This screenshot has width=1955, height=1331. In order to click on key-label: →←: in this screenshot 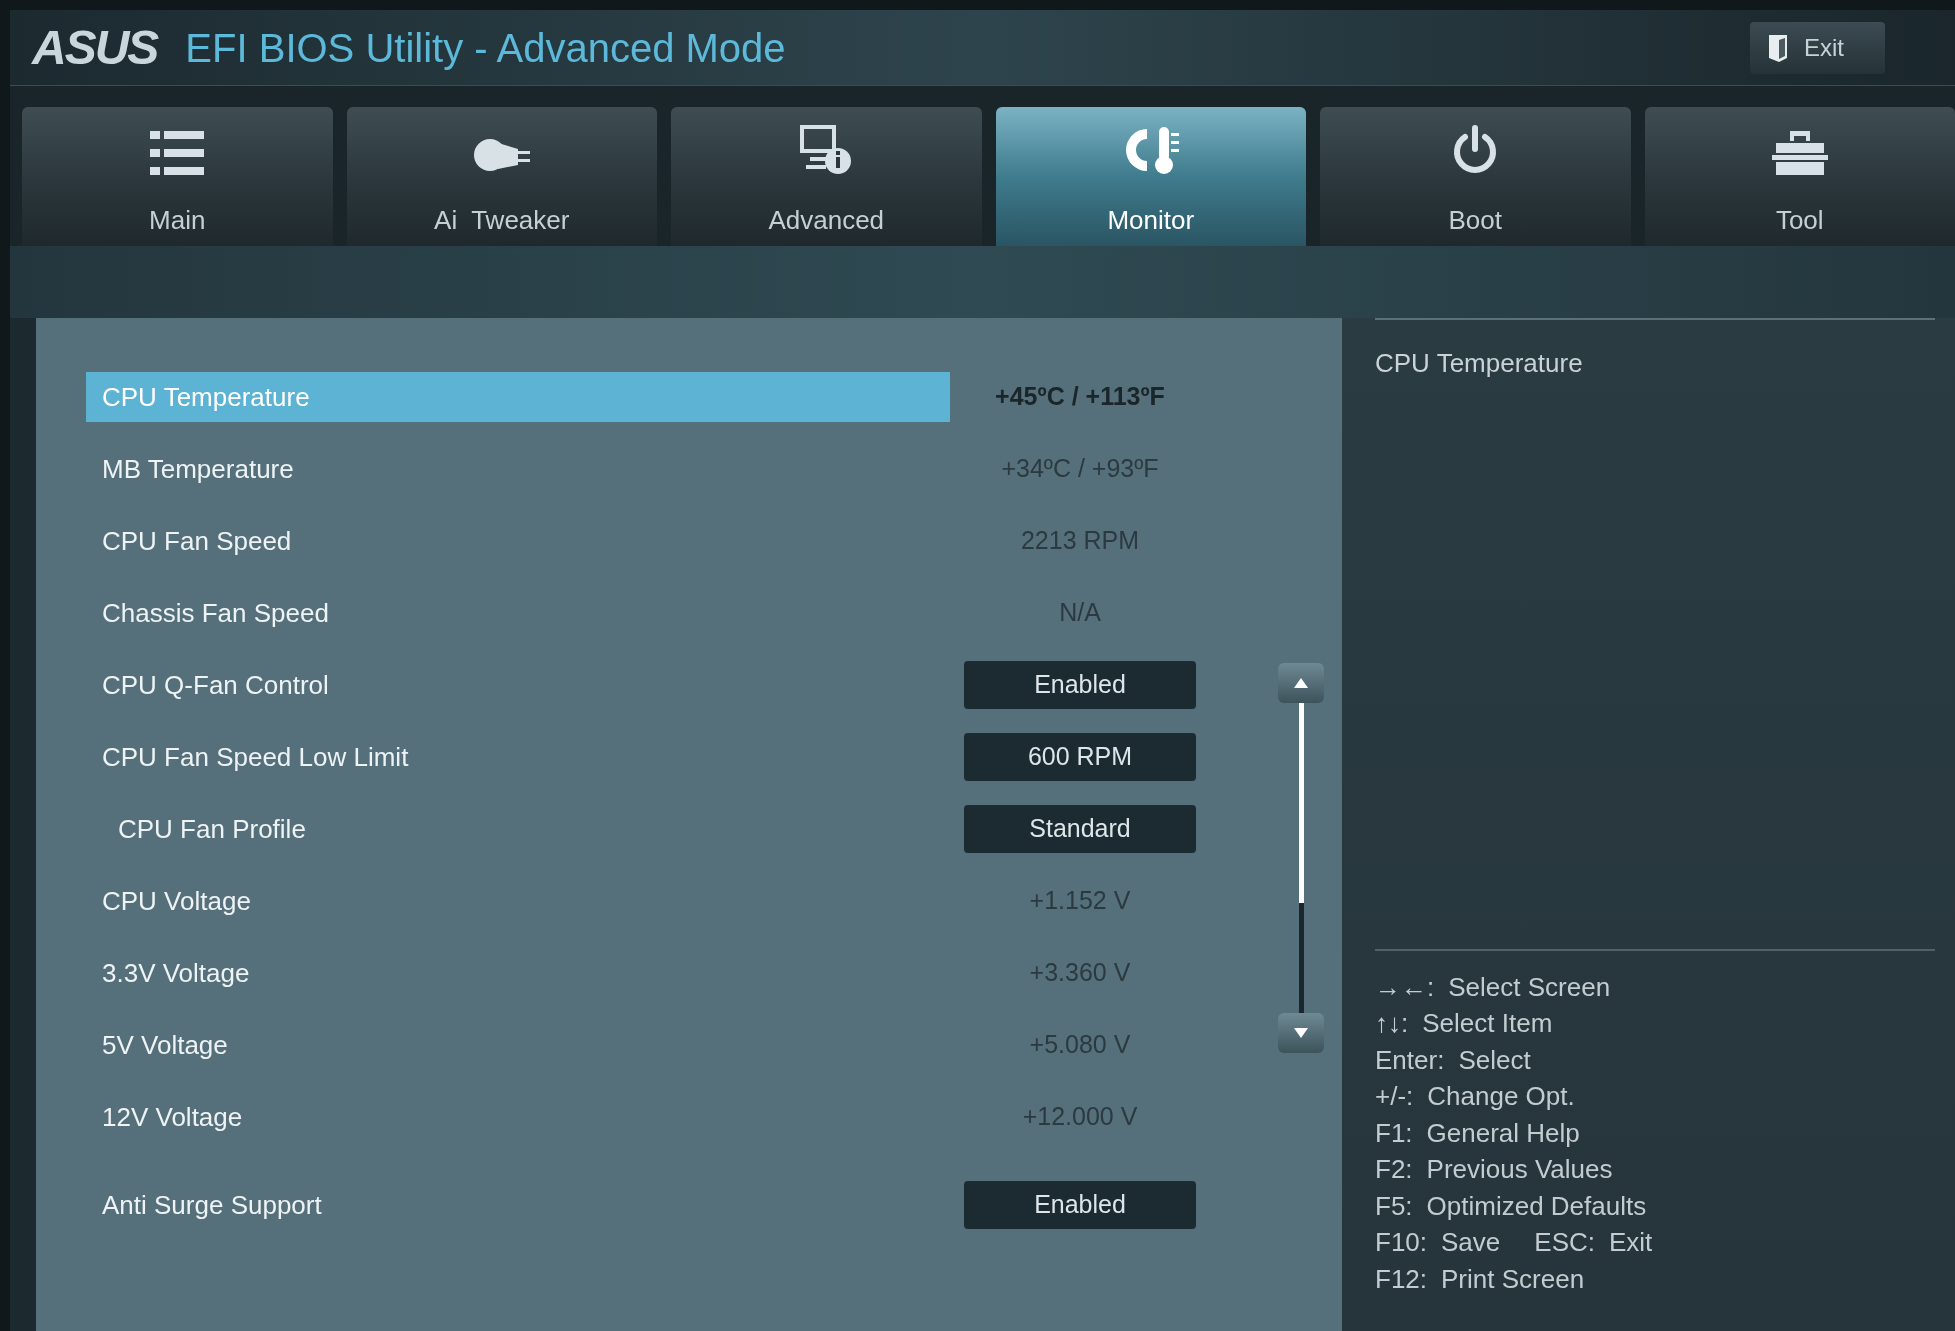, I will do `click(1405, 987)`.